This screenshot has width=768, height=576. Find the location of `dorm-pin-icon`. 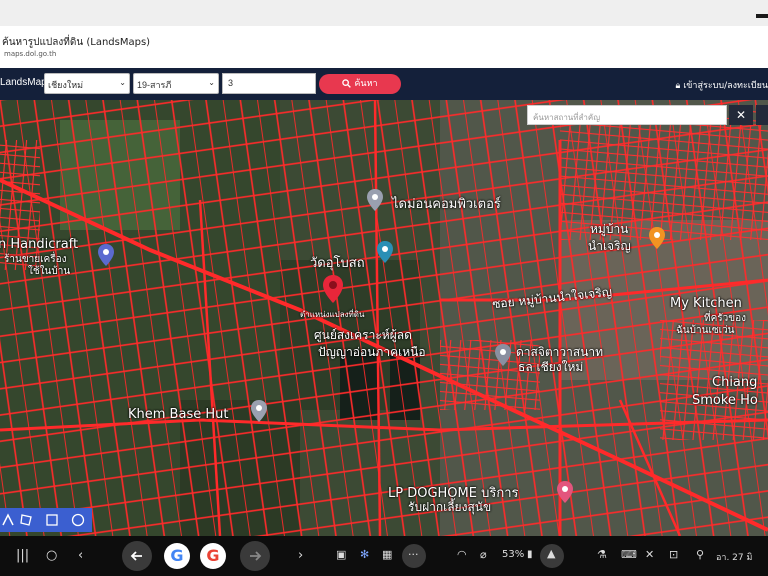

dorm-pin-icon is located at coordinates (503, 355).